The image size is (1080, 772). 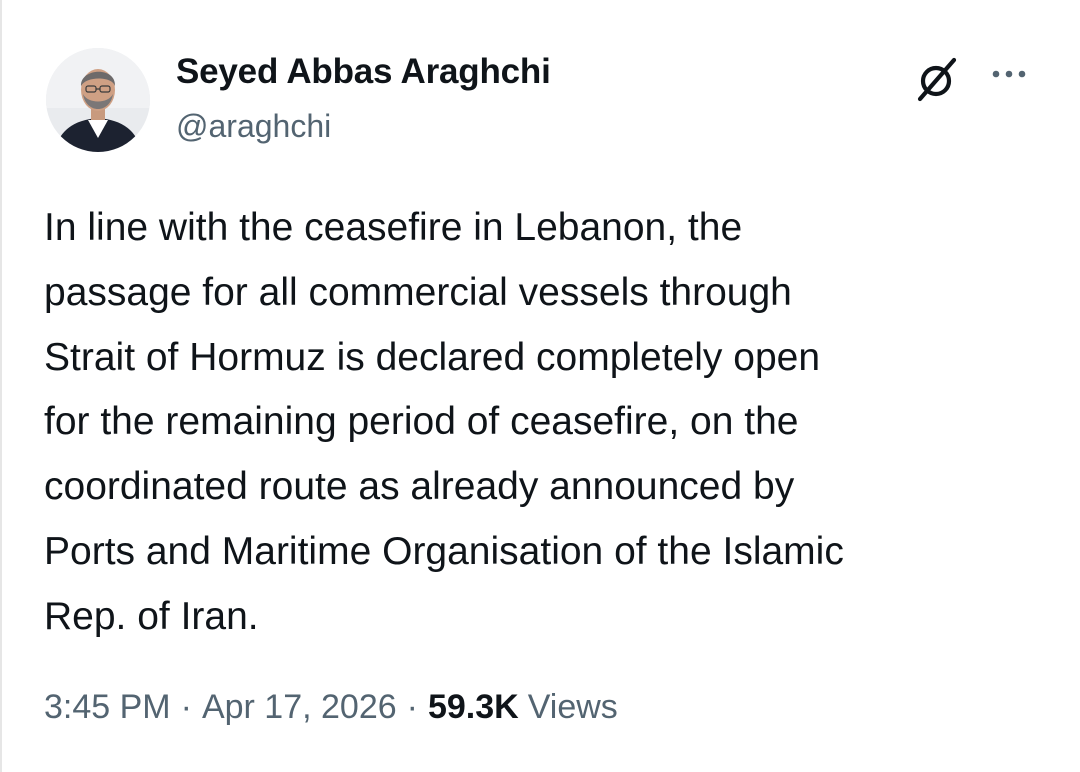 I want to click on grok-icon, so click(x=937, y=79).